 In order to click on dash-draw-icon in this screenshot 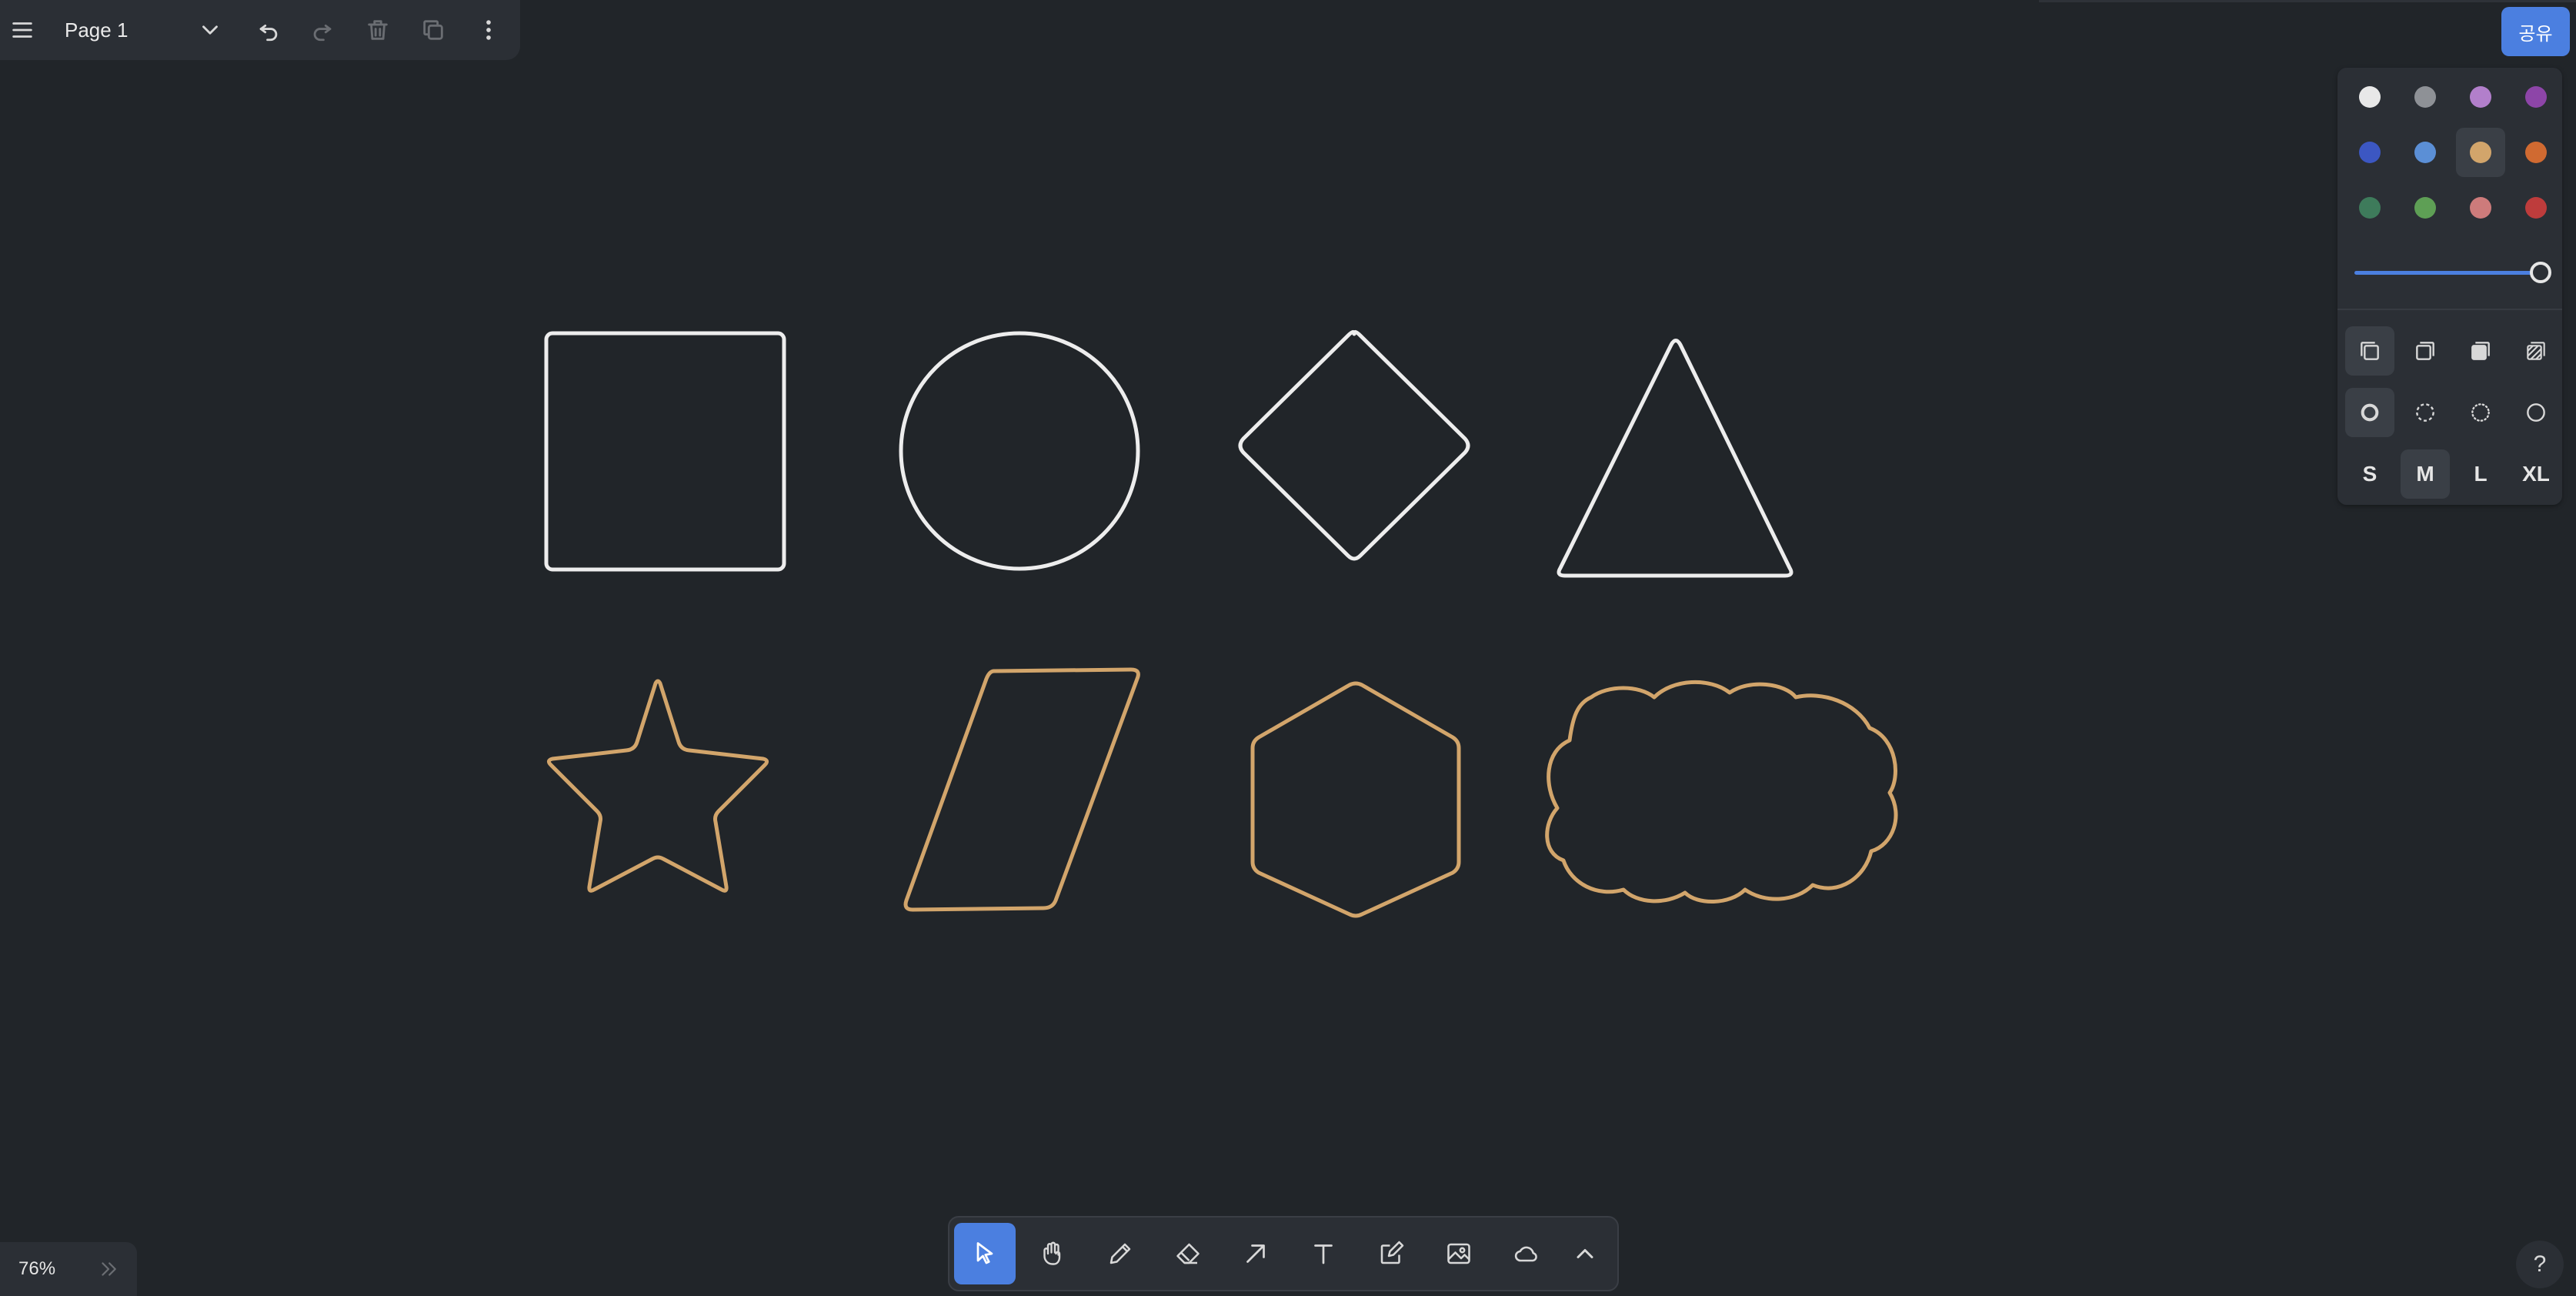, I will do `click(2370, 412)`.